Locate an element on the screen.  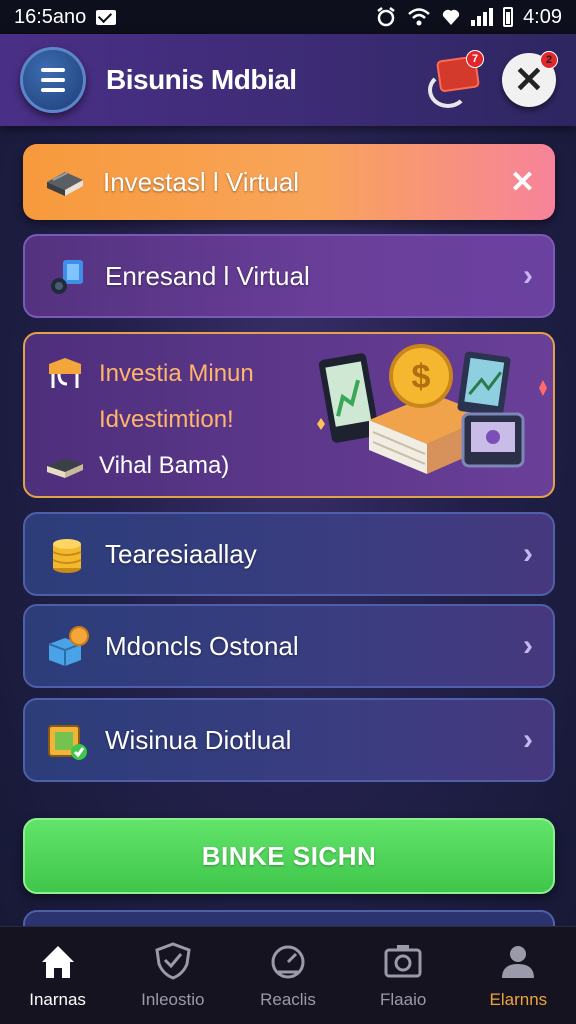
virtual-trading-card: Enresand l Virtual › is located at coordinates (289, 276).